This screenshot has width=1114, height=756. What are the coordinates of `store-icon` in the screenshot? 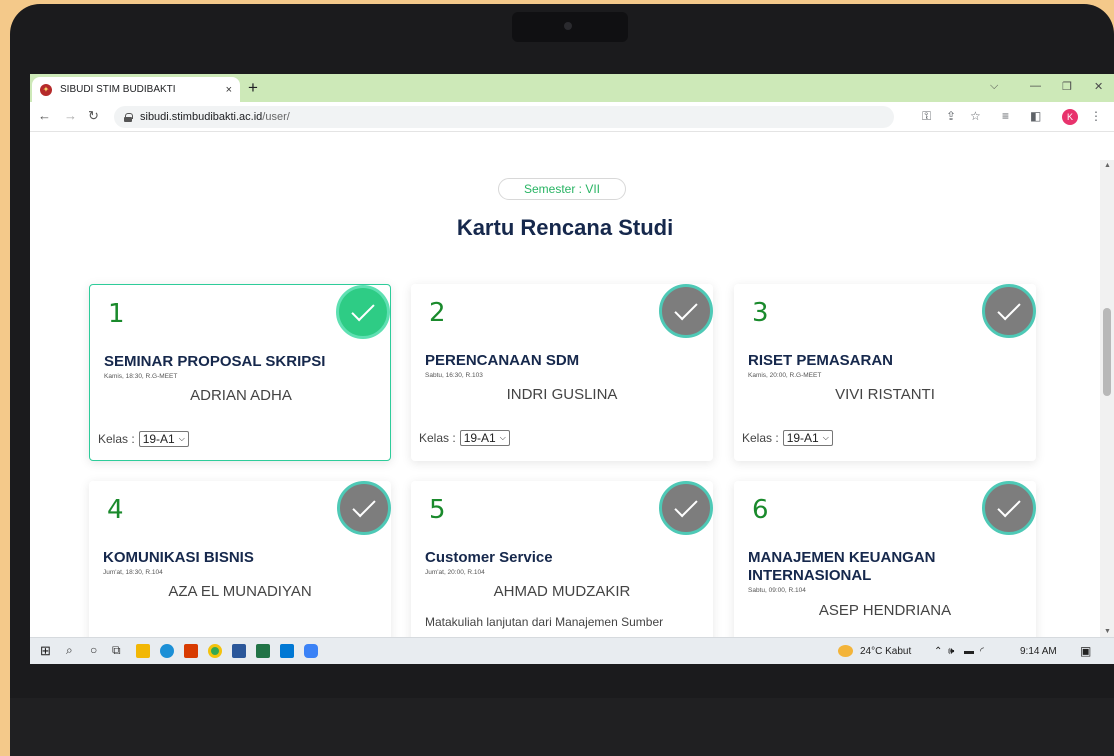 It's located at (311, 651).